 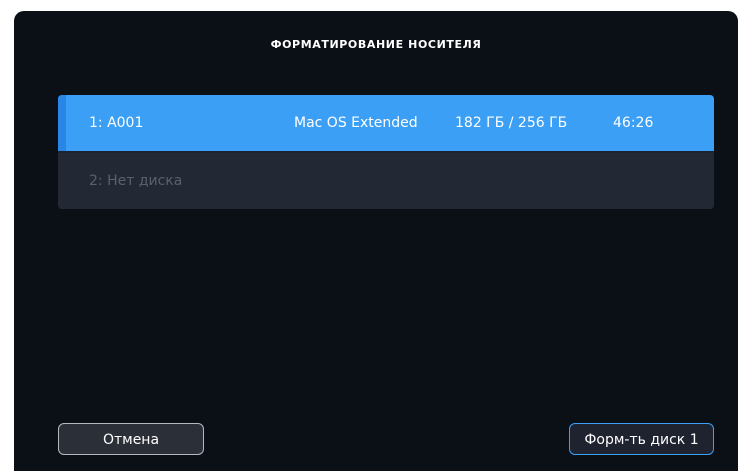 What do you see at coordinates (356, 123) in the screenshot?
I see `media-slot-format: Mac OS Extended` at bounding box center [356, 123].